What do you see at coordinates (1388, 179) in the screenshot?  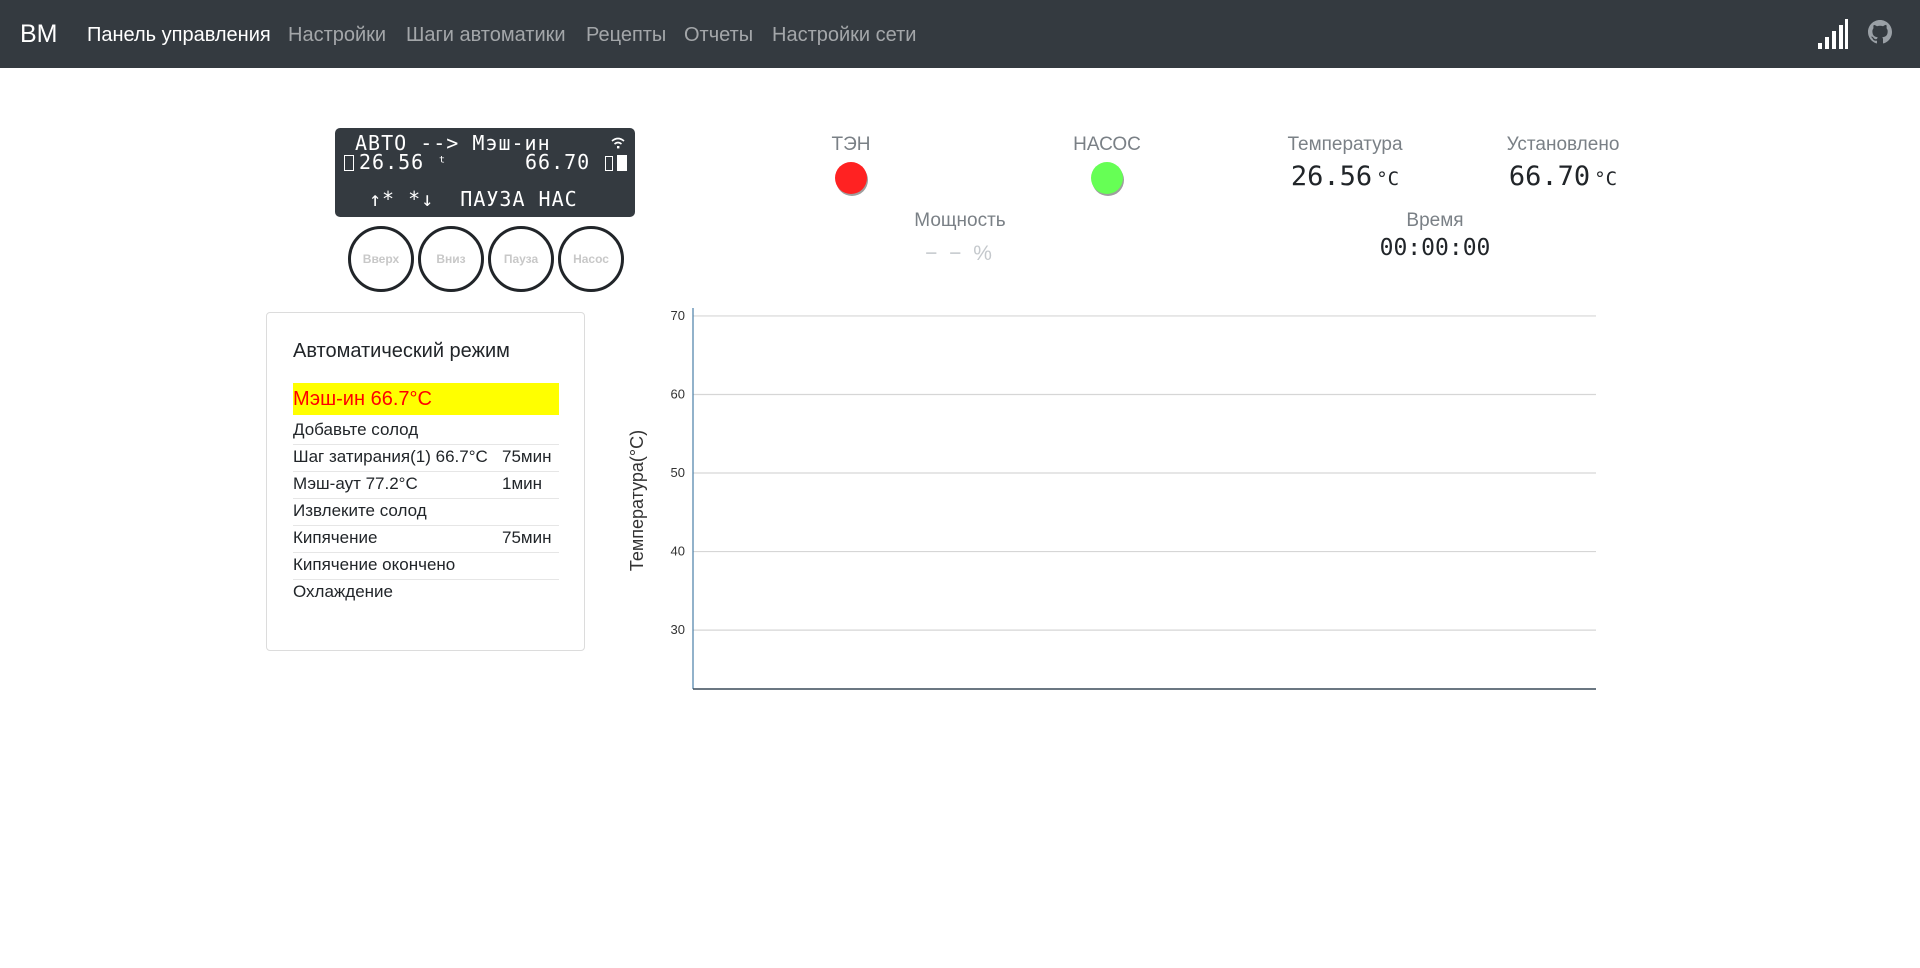 I see `temperature-unit: °C` at bounding box center [1388, 179].